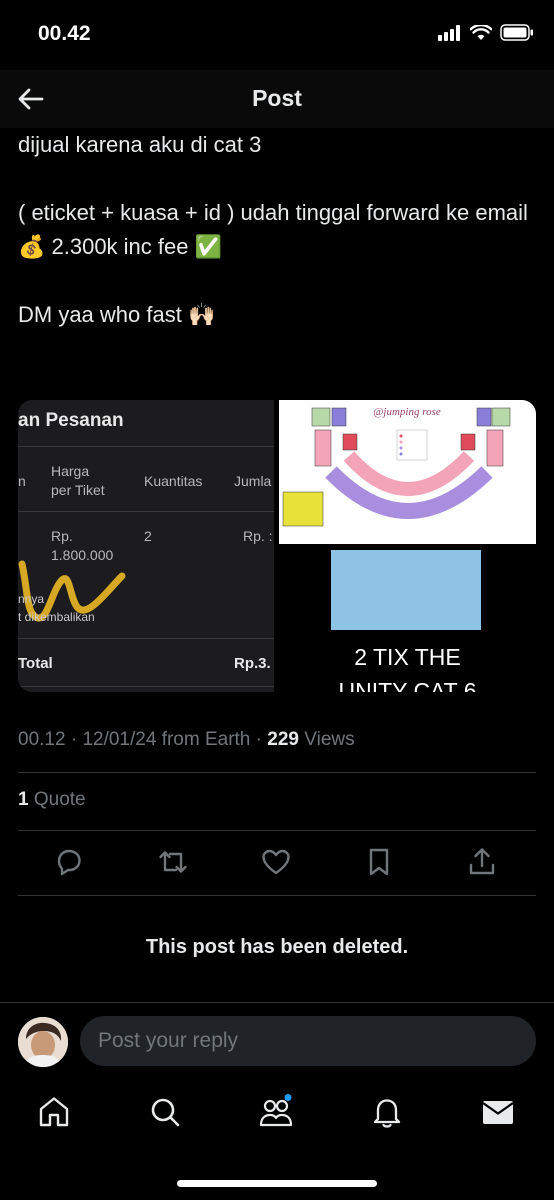 The height and width of the screenshot is (1200, 554). I want to click on share-button, so click(482, 862).